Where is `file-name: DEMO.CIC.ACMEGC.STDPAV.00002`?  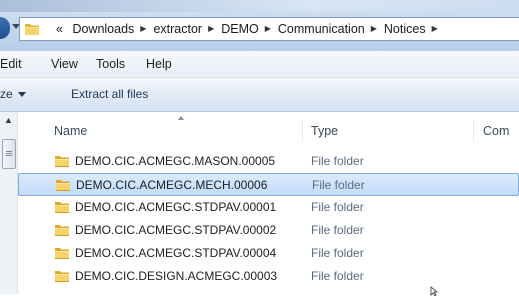 file-name: DEMO.CIC.ACMEGC.STDPAV.00002 is located at coordinates (176, 230).